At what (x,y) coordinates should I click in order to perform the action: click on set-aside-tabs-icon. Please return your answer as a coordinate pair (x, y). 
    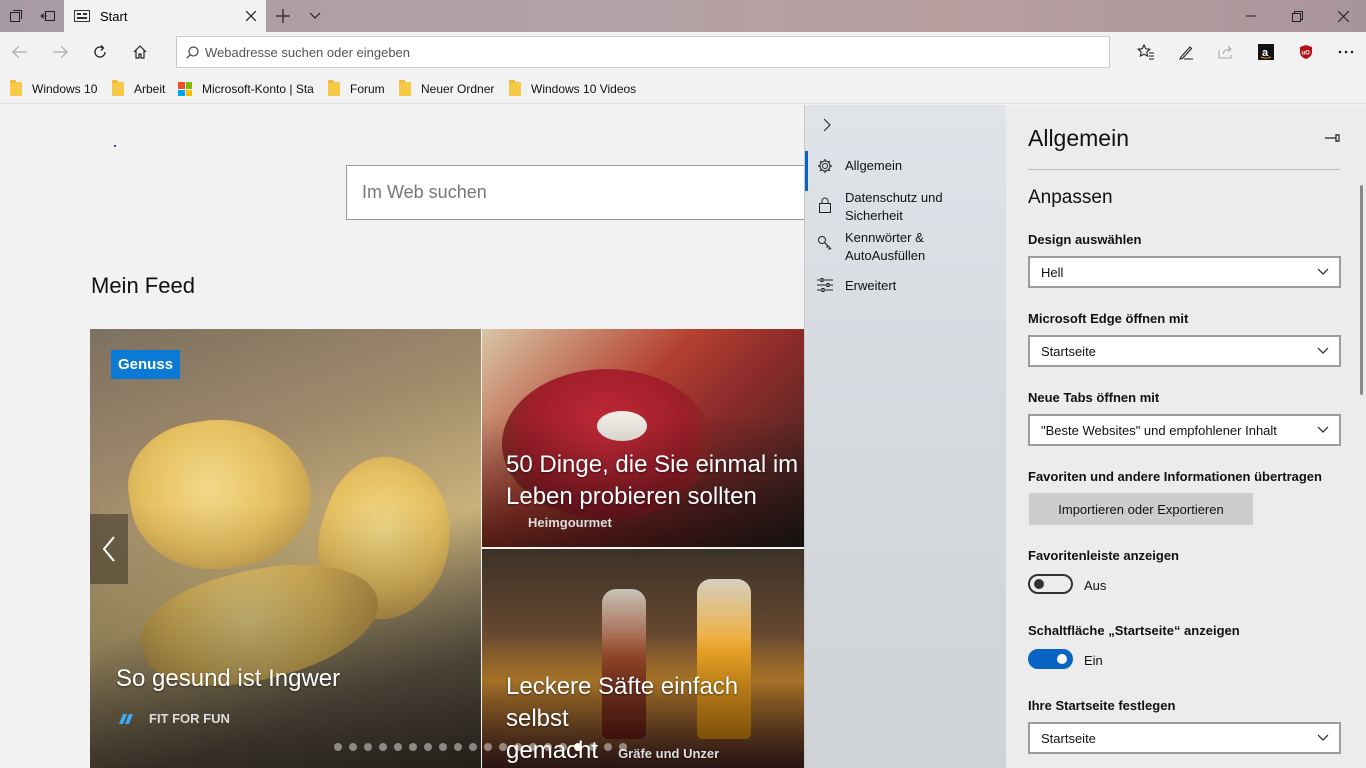
    Looking at the image, I should click on (48, 16).